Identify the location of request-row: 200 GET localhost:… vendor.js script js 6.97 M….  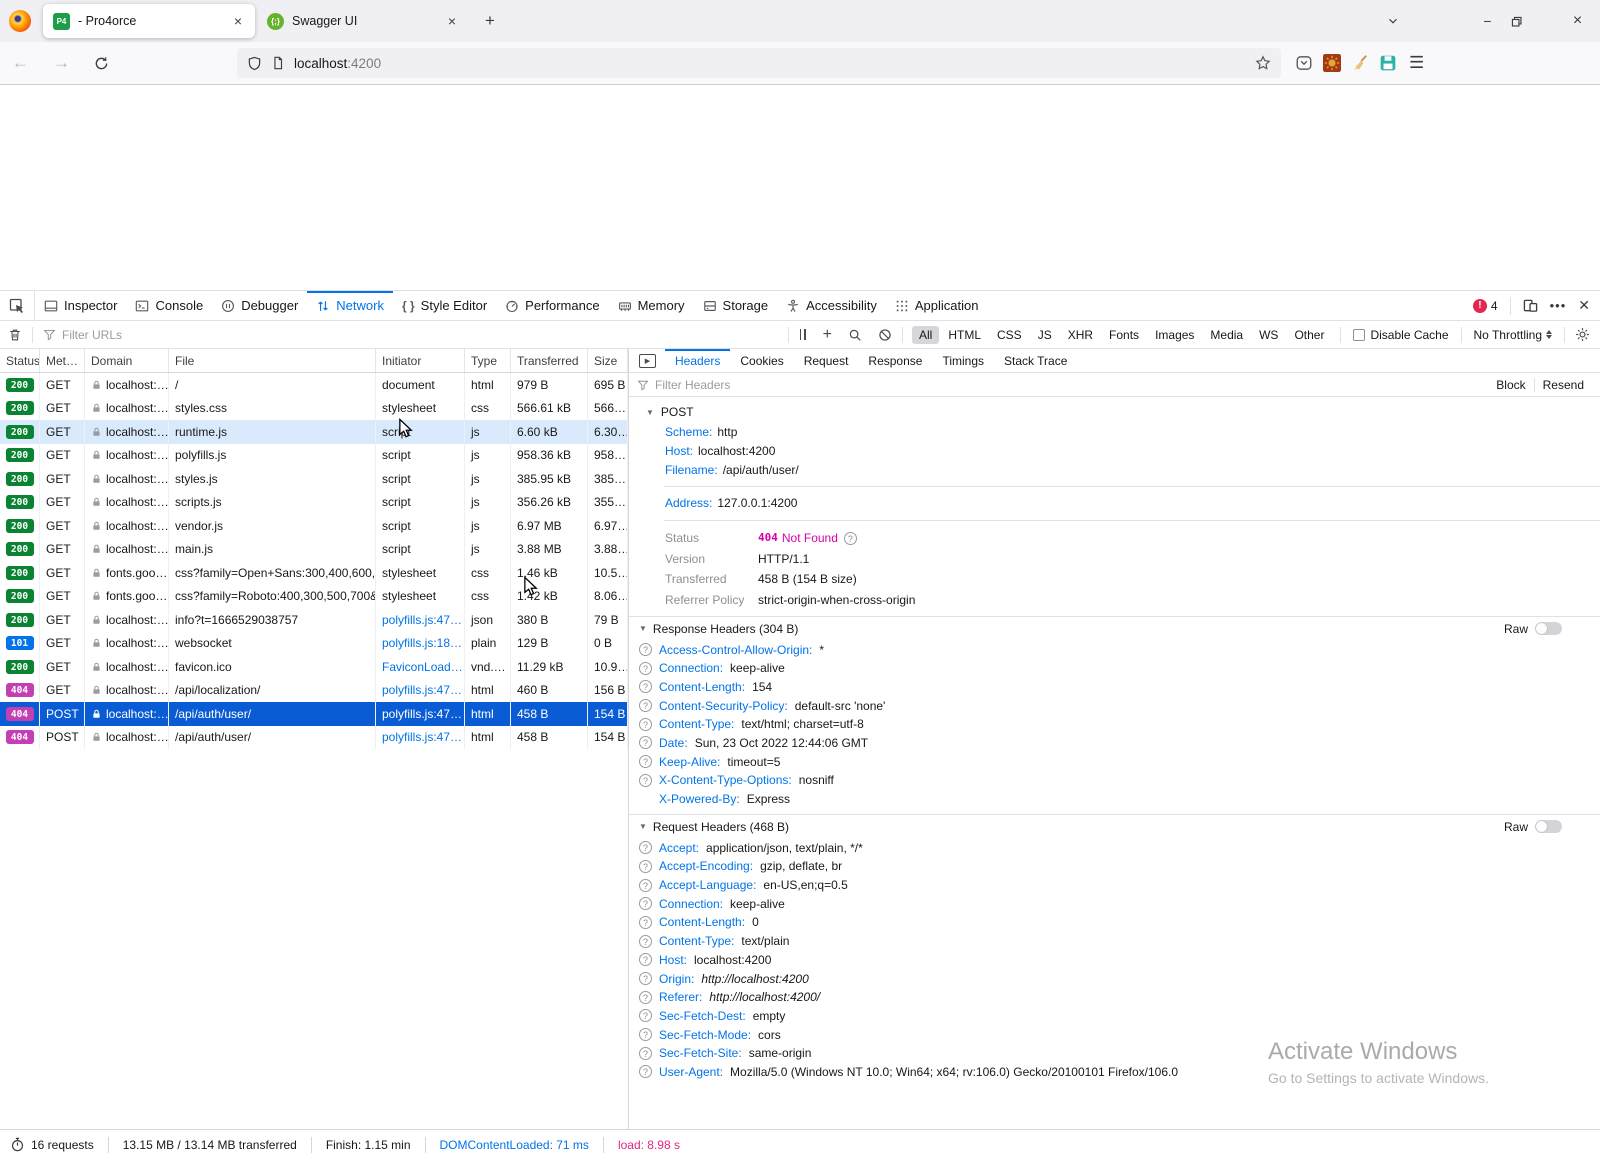
(314, 526).